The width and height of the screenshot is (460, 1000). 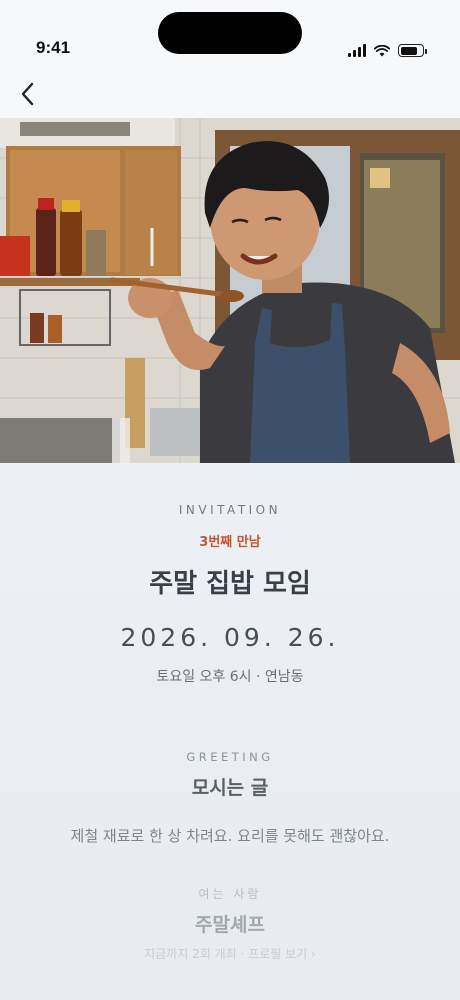 What do you see at coordinates (190, 954) in the screenshot?
I see `host-event-count: 지금까지 2회 개최` at bounding box center [190, 954].